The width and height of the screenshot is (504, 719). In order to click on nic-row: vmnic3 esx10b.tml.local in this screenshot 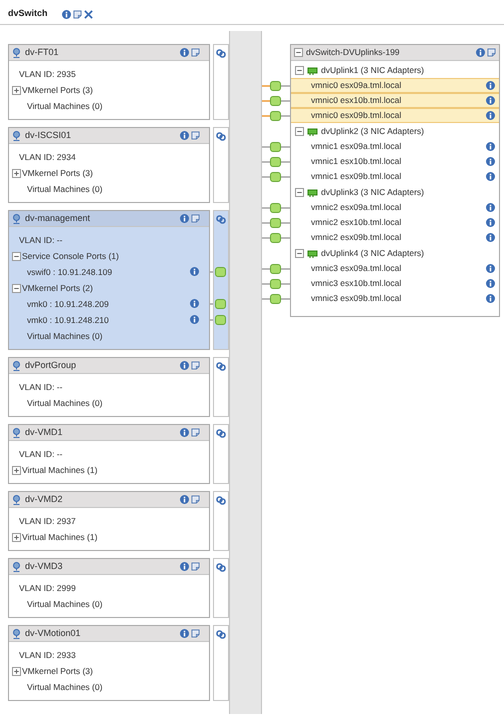, I will do `click(395, 283)`.